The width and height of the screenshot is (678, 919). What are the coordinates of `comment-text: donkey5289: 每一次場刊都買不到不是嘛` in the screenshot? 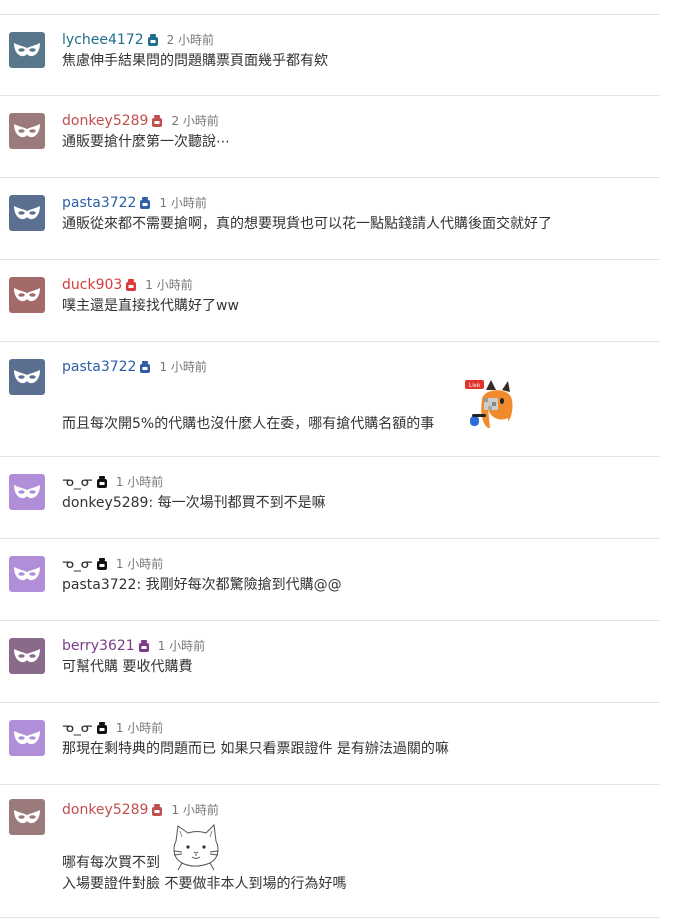 It's located at (194, 503).